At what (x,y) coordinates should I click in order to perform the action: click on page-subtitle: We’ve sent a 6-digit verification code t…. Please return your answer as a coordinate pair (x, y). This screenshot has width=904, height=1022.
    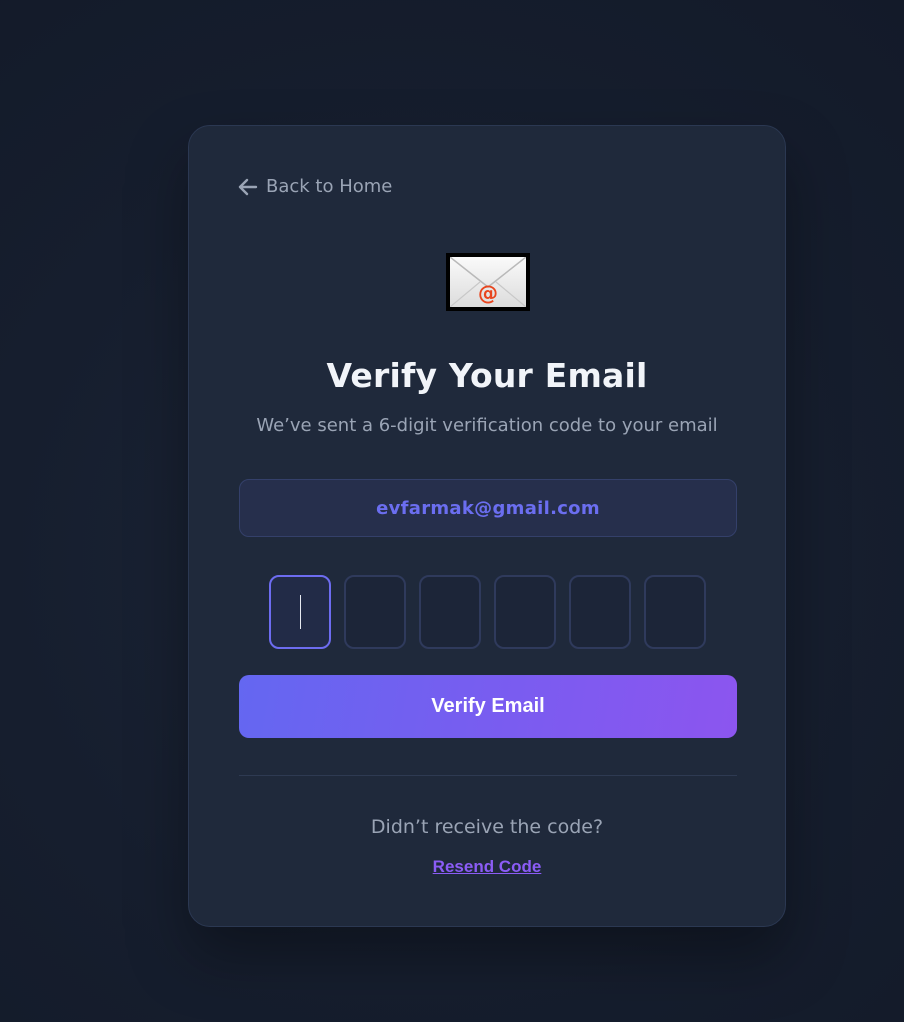
    Looking at the image, I should click on (487, 425).